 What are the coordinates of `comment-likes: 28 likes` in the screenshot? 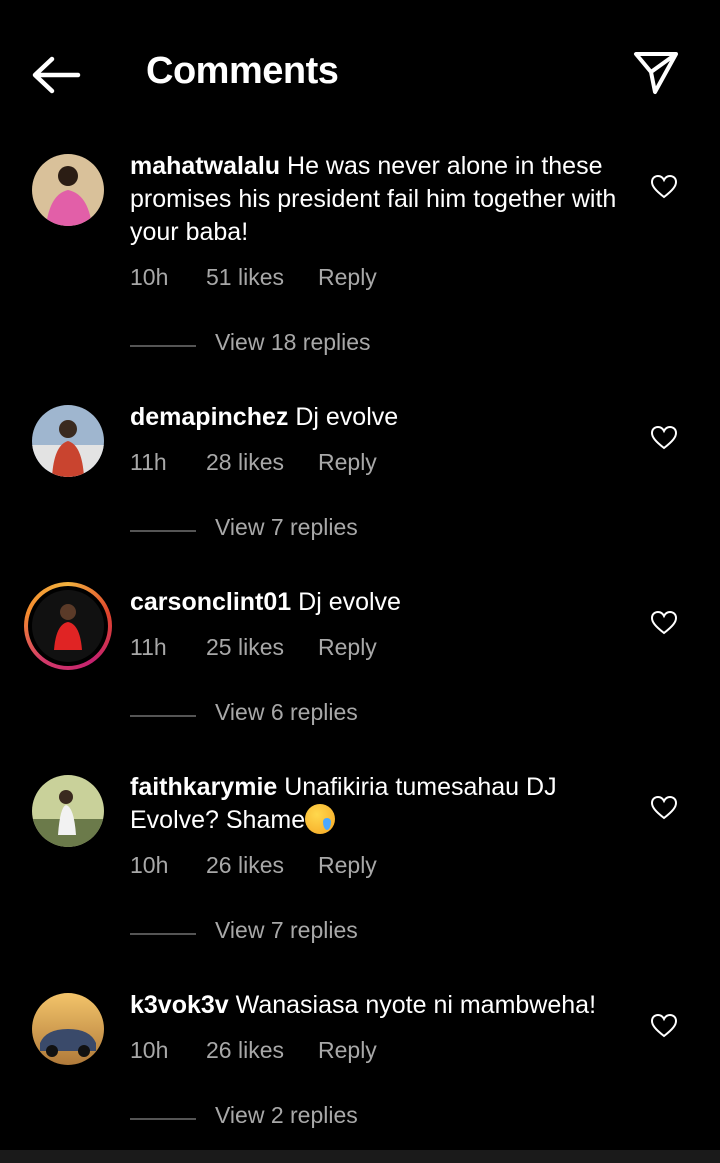 It's located at (245, 462).